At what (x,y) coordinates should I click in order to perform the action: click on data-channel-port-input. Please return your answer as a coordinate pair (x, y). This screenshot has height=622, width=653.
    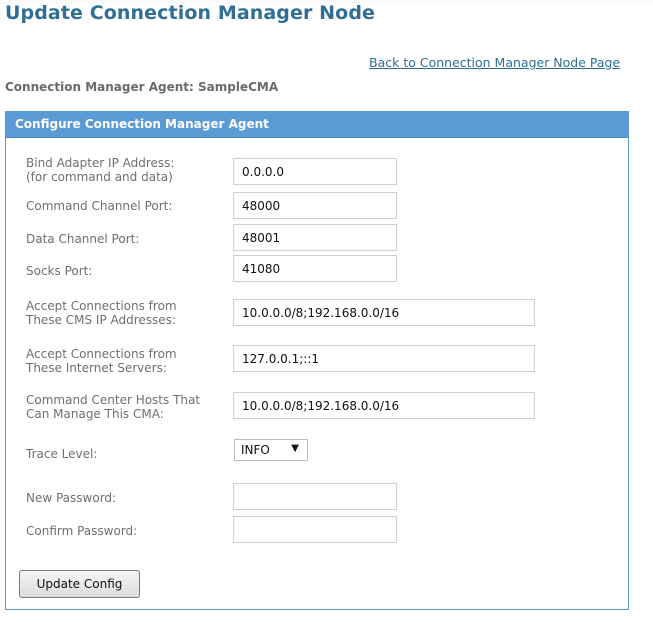
    Looking at the image, I should click on (315, 237).